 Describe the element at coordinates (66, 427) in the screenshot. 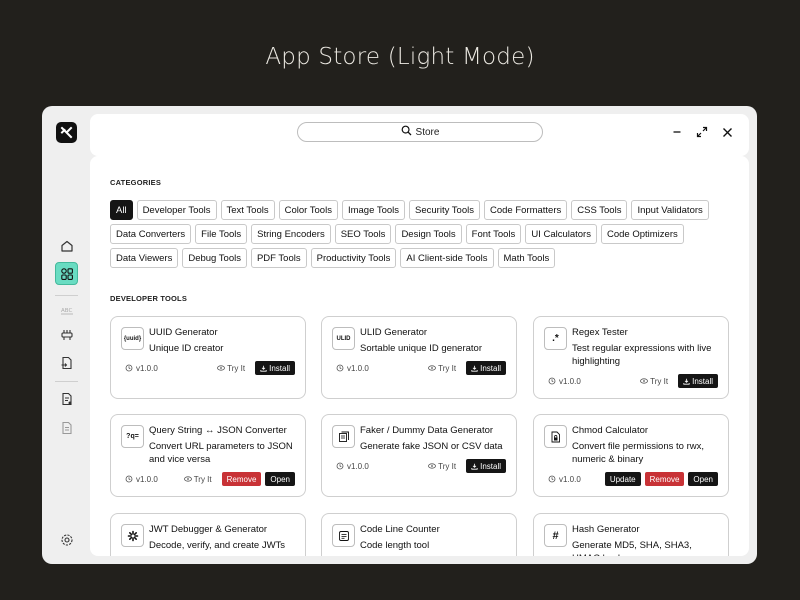

I see `file-text-icon` at that location.